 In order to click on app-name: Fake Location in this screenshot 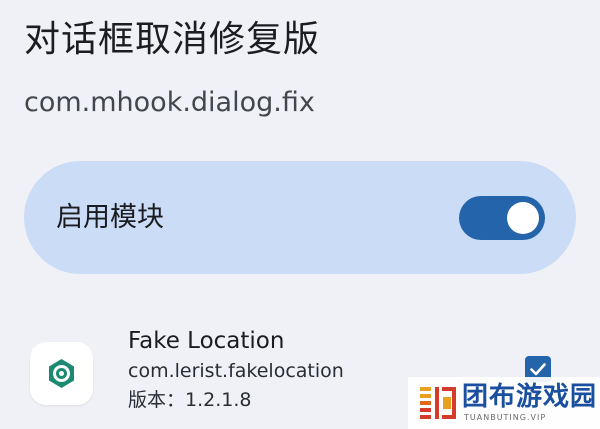, I will do `click(206, 341)`.